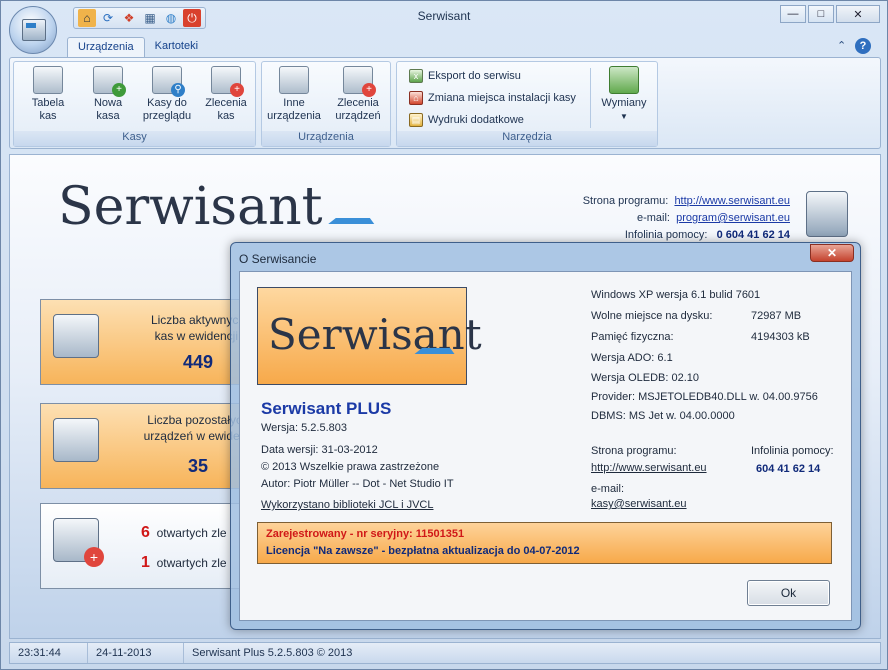  What do you see at coordinates (780, 337) in the screenshot?
I see `sys-mem-value: 4194303 kB` at bounding box center [780, 337].